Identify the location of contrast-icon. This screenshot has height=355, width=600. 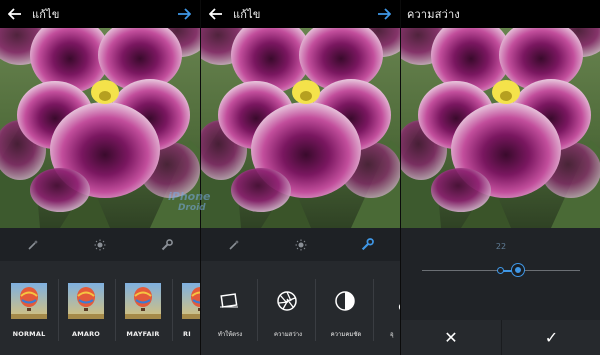
(345, 301).